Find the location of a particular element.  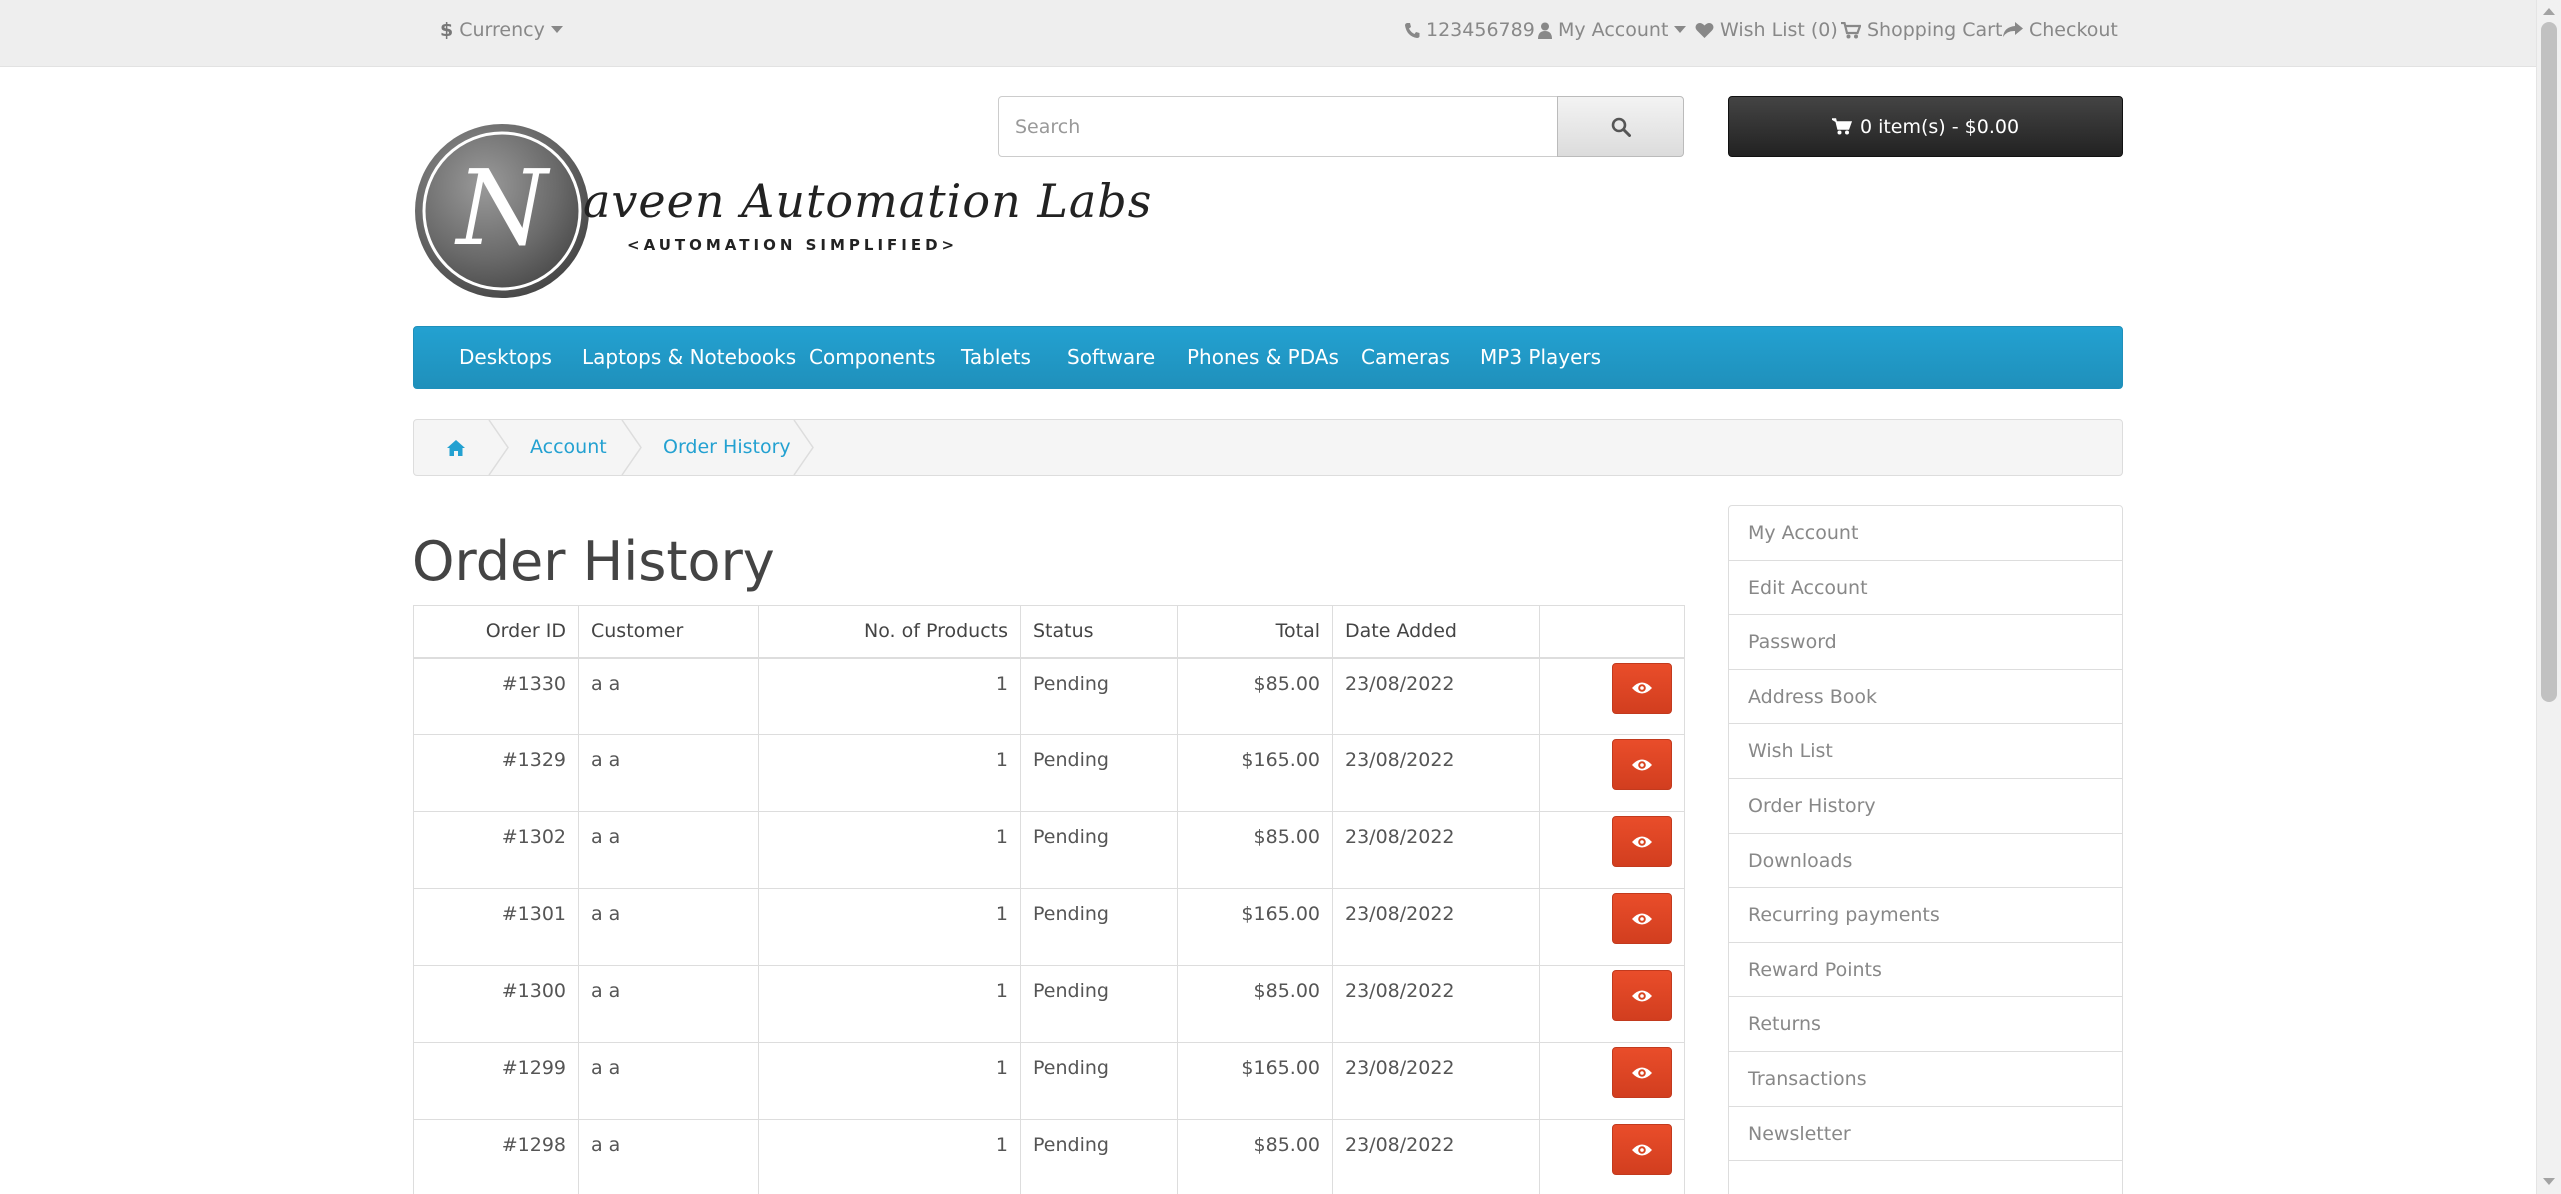

sidebar-item-downloads: Downloads is located at coordinates (1925, 860).